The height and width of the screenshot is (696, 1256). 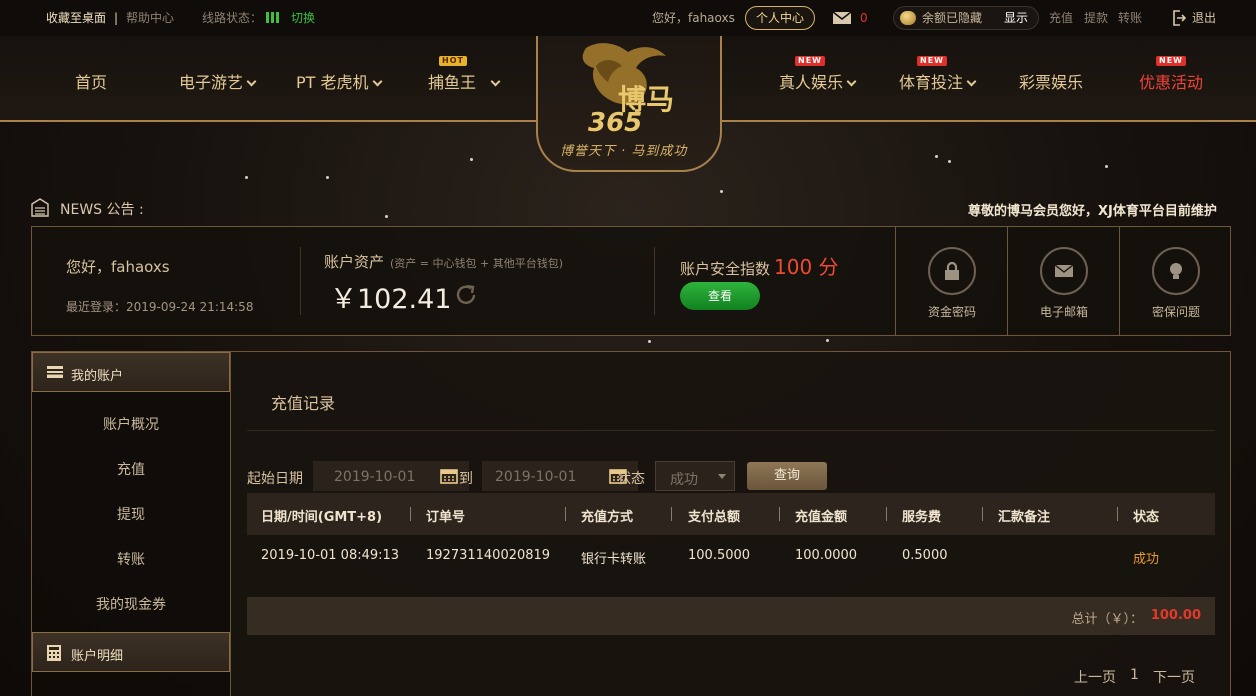 I want to click on security-title: 账户安全指数 100 分, so click(x=759, y=265).